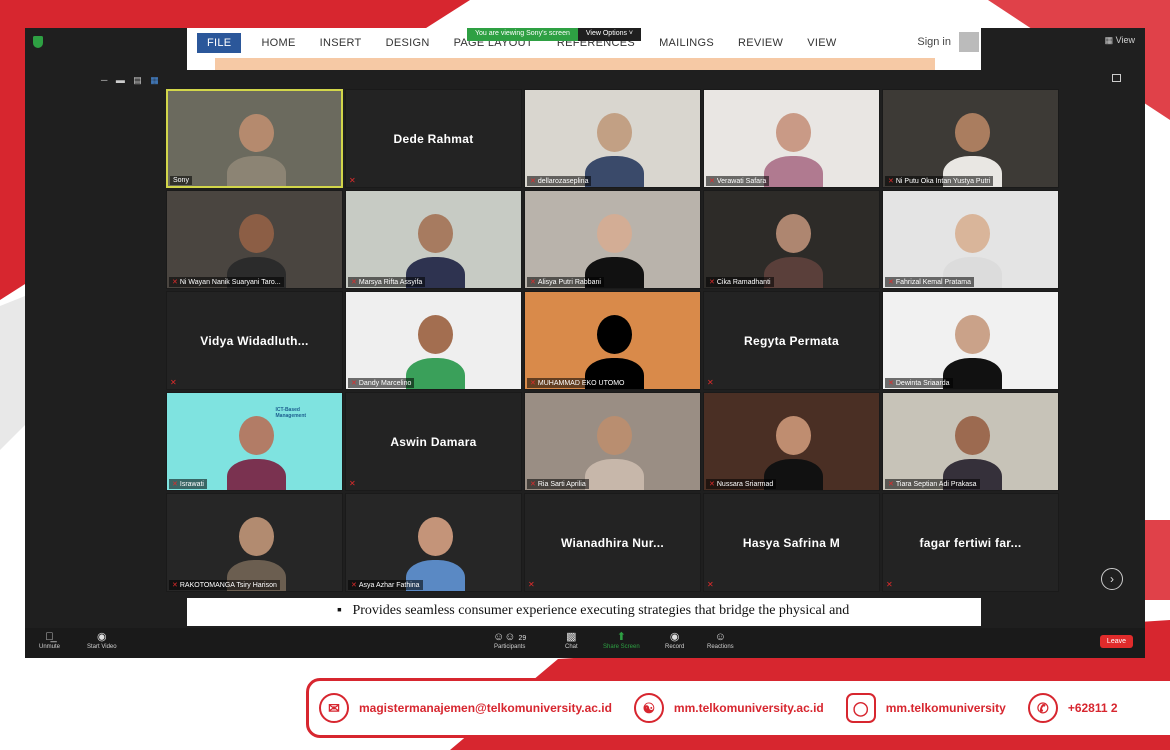  Describe the element at coordinates (760, 43) in the screenshot. I see `tab-review: REVIEW` at that location.